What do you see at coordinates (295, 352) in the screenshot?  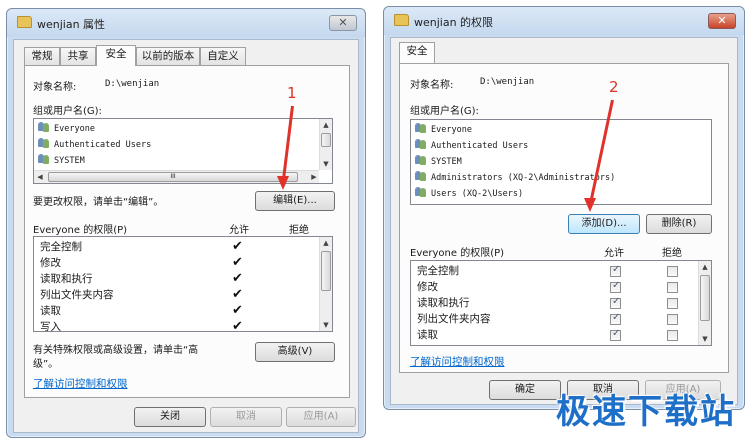 I see `advanced-button: 高级(V)` at bounding box center [295, 352].